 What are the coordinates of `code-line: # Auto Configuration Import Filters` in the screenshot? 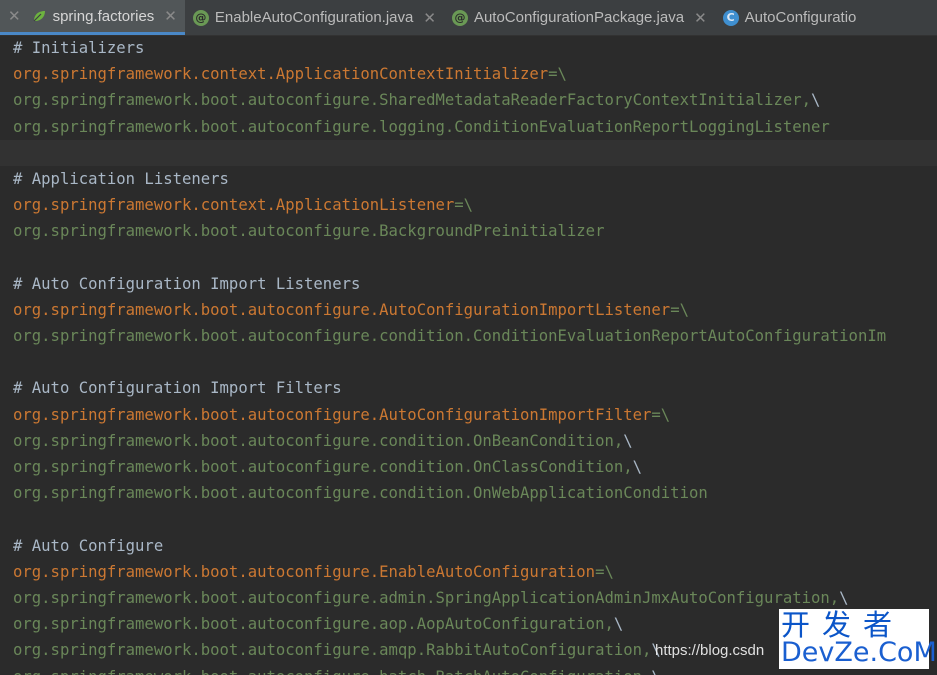 It's located at (468, 388).